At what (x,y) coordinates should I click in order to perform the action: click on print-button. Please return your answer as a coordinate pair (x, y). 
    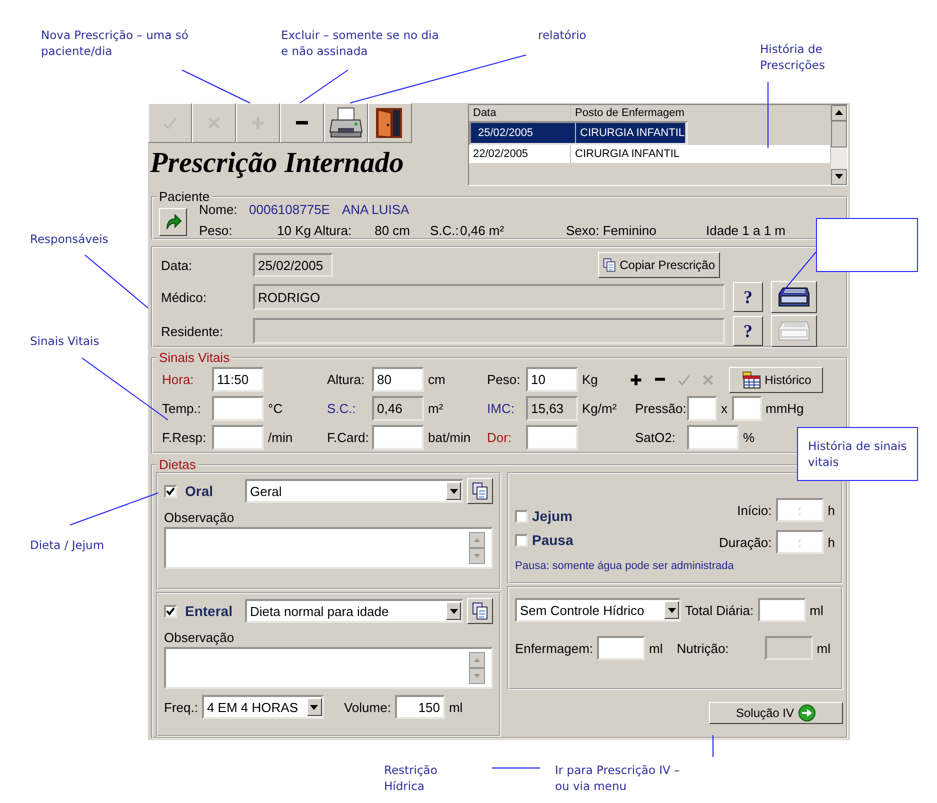
    Looking at the image, I should click on (346, 123).